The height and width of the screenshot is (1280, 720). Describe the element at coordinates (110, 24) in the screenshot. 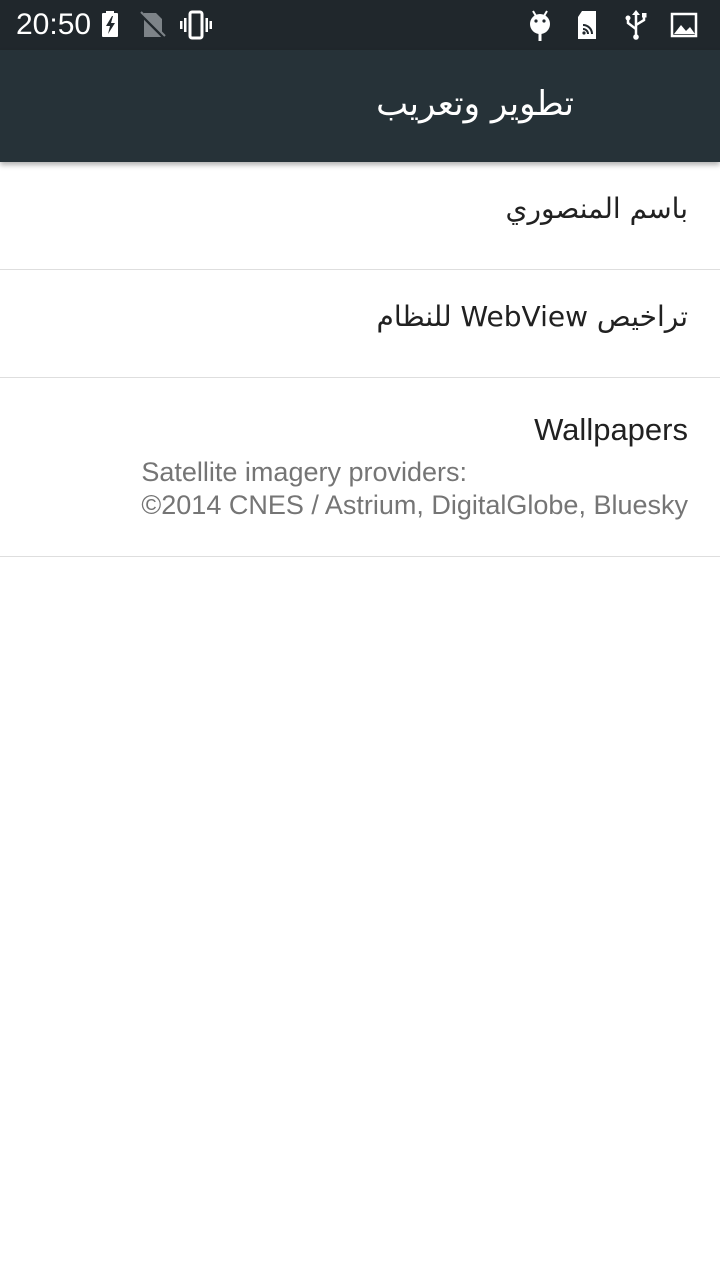

I see `battery-charging-icon` at that location.